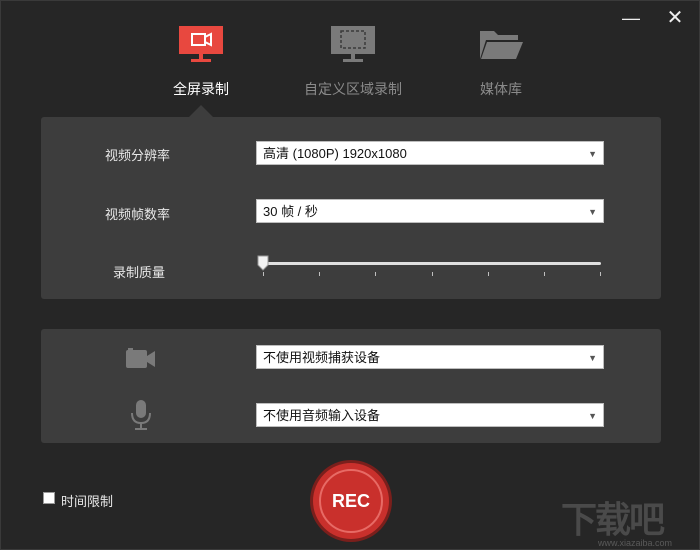 The height and width of the screenshot is (550, 700). I want to click on active-tab-pointer, so click(201, 111).